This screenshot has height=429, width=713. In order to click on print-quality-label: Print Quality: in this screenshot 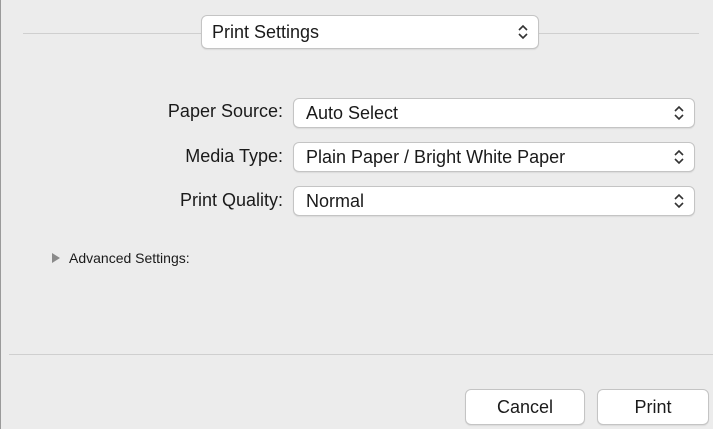, I will do `click(231, 200)`.